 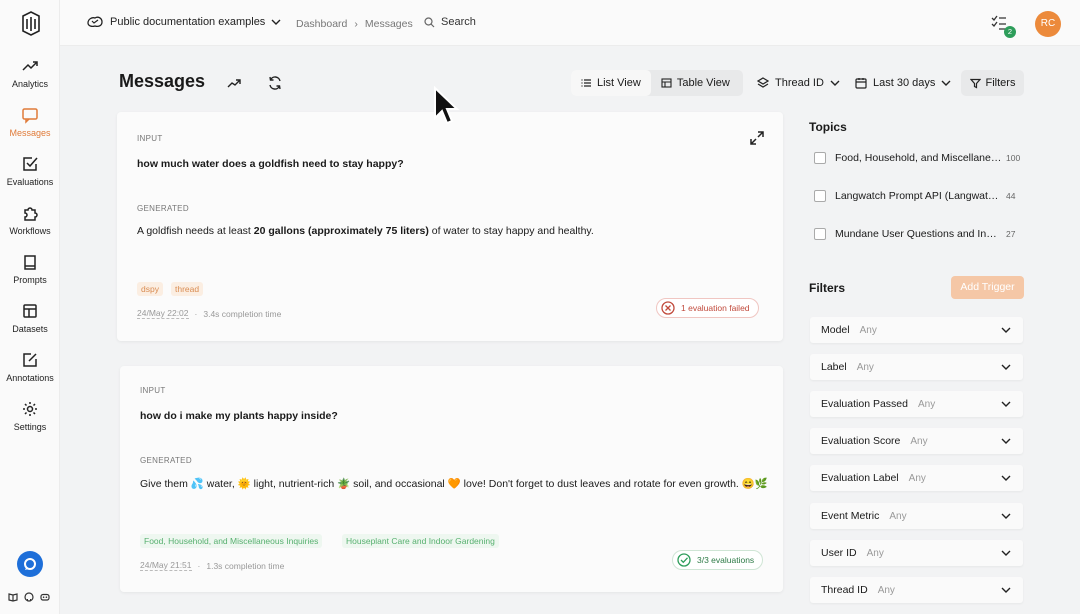 What do you see at coordinates (916, 516) in the screenshot?
I see `filter-event-metric: Event Metric Any` at bounding box center [916, 516].